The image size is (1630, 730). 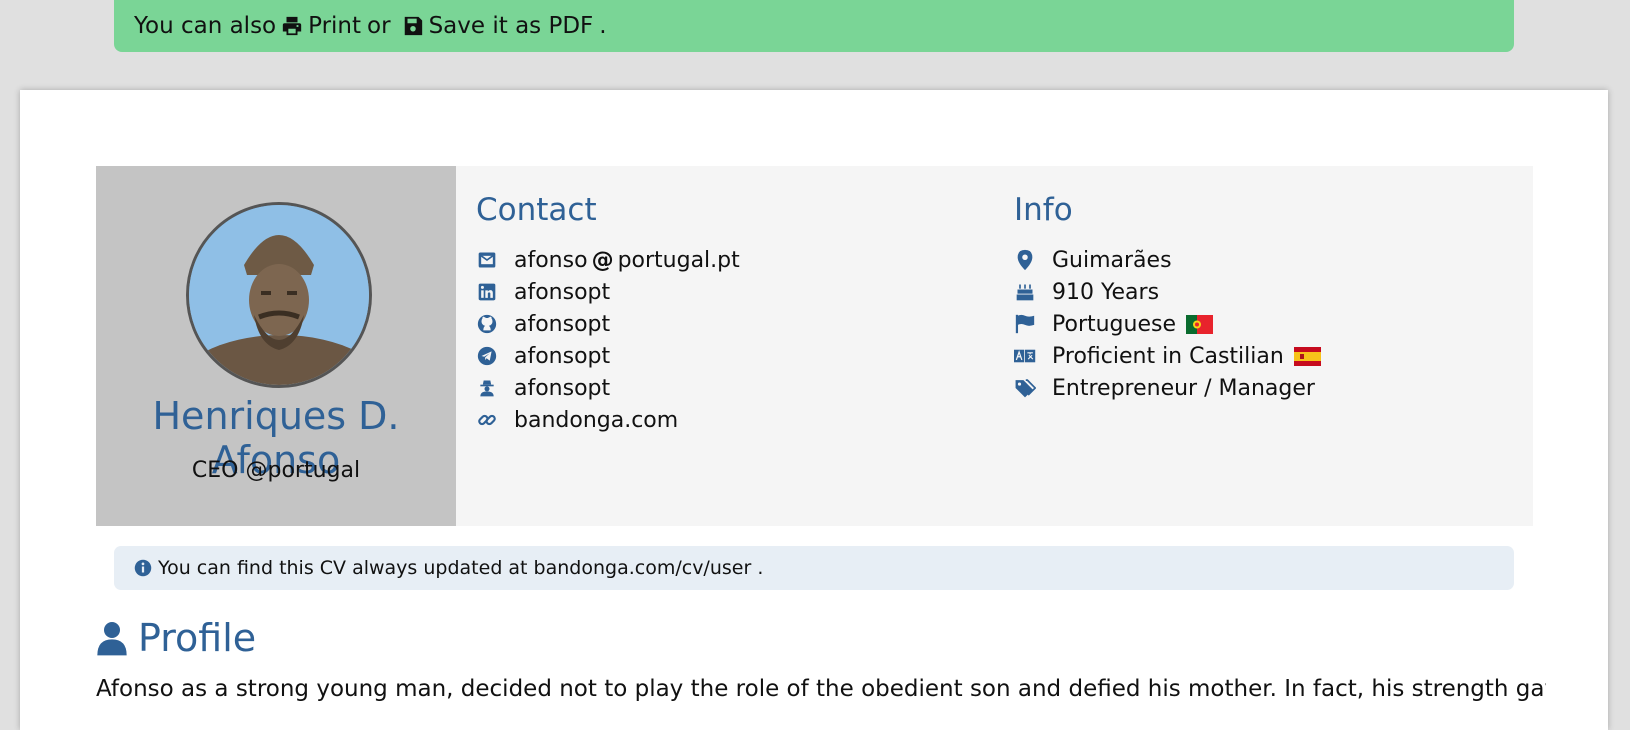 What do you see at coordinates (487, 292) in the screenshot?
I see `linkedin-icon` at bounding box center [487, 292].